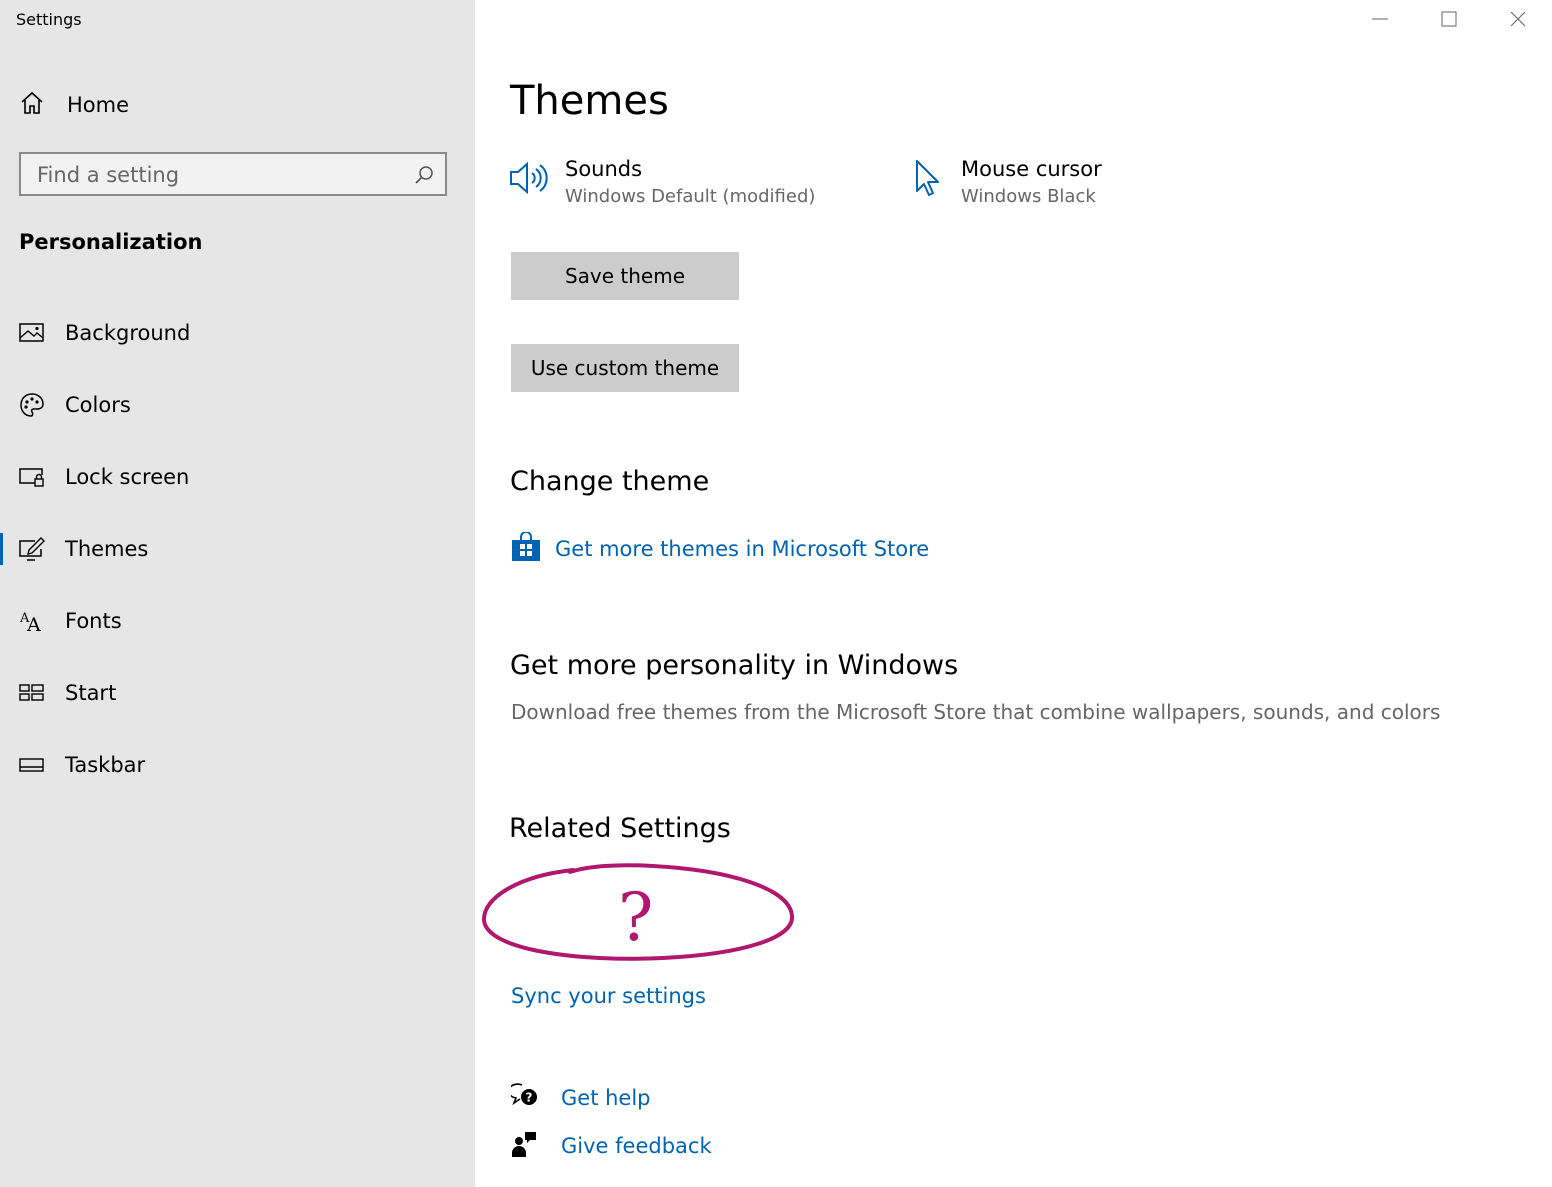 The width and height of the screenshot is (1552, 1187). I want to click on sidebar-item-label: Background, so click(128, 333).